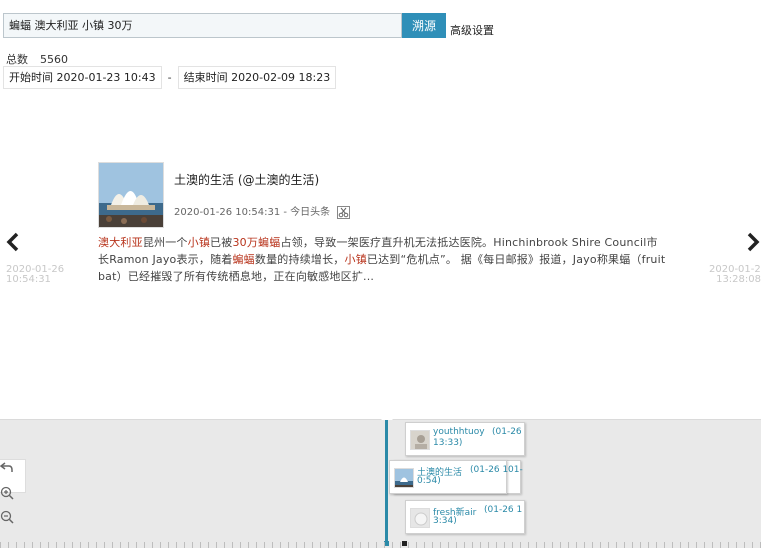 Image resolution: width=761 pixels, height=548 pixels. What do you see at coordinates (28, 279) in the screenshot?
I see `prev-time: 10:54:31` at bounding box center [28, 279].